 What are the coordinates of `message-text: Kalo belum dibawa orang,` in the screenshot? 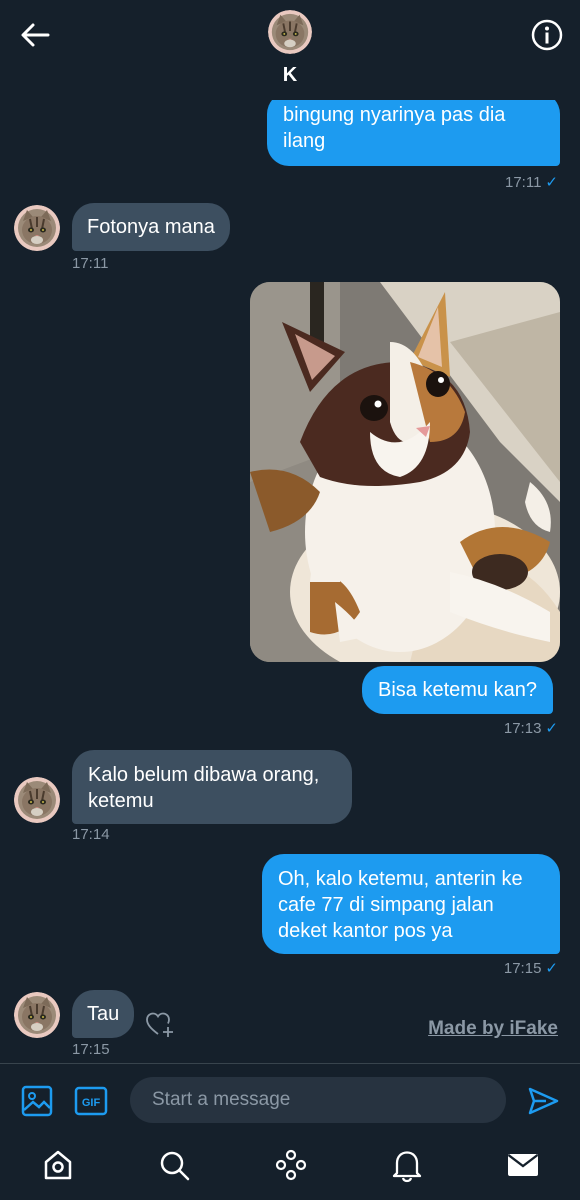 It's located at (204, 775).